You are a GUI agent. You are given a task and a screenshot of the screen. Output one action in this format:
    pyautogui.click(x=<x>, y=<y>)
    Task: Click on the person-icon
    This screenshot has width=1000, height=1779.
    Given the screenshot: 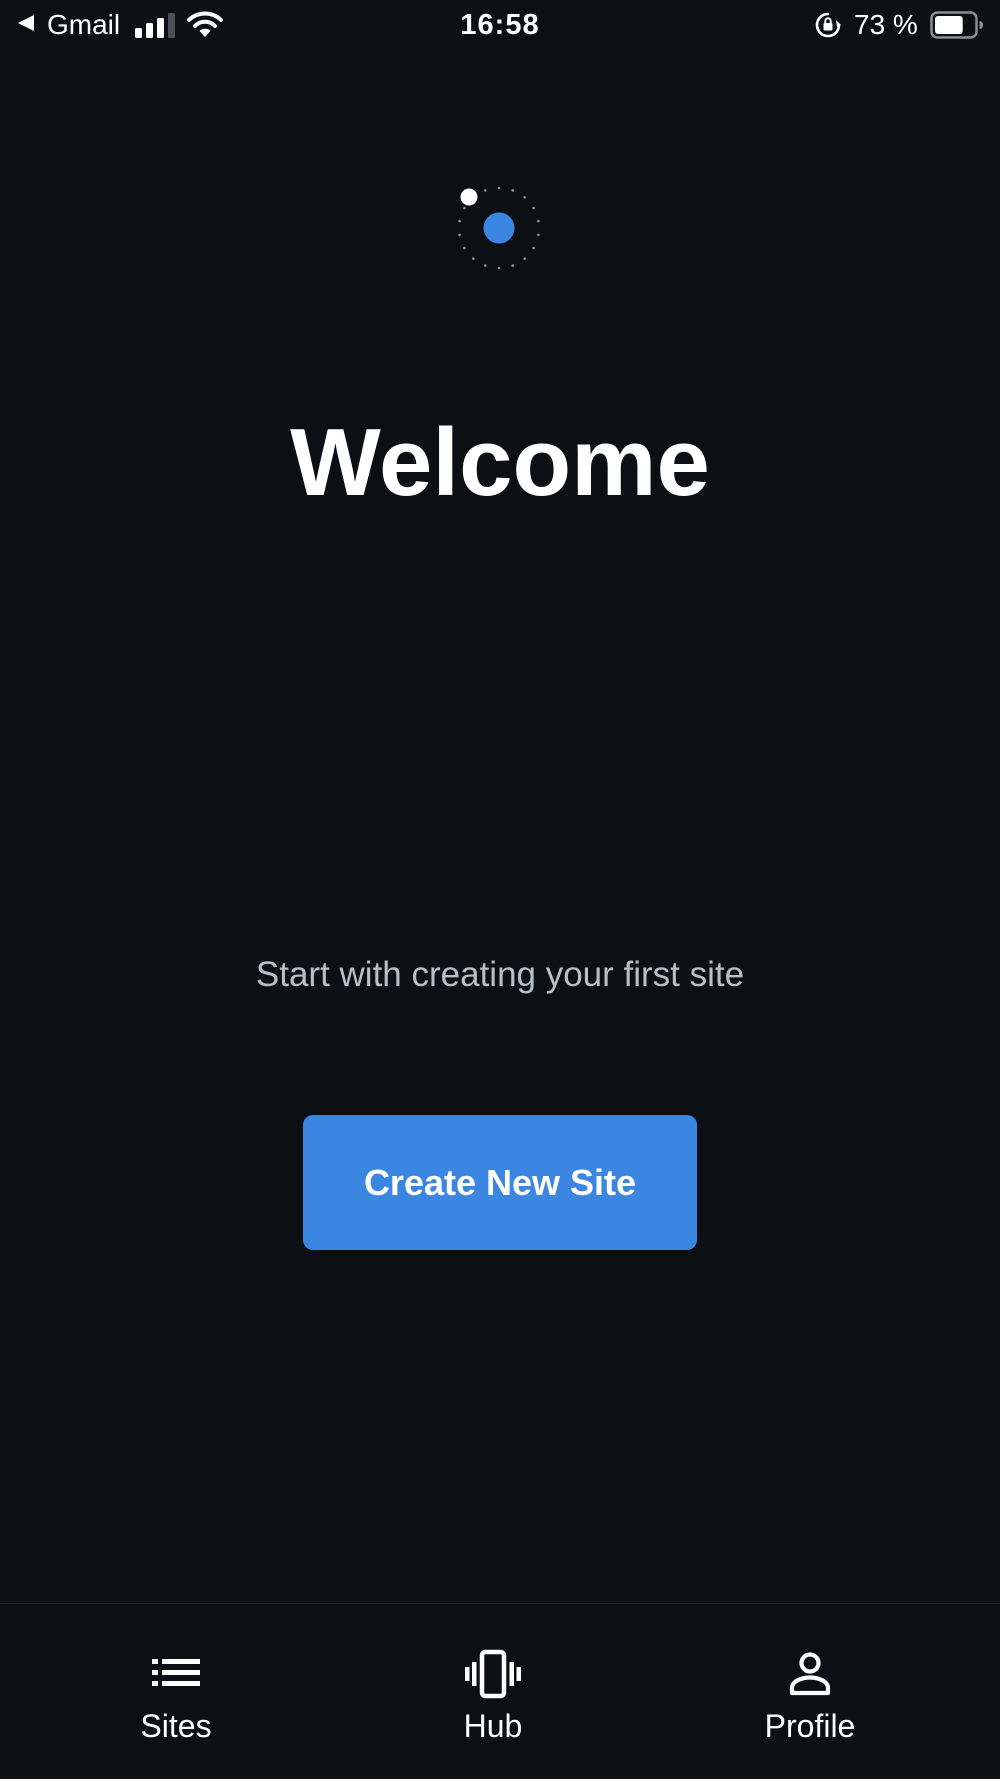 What is the action you would take?
    pyautogui.click(x=810, y=1674)
    